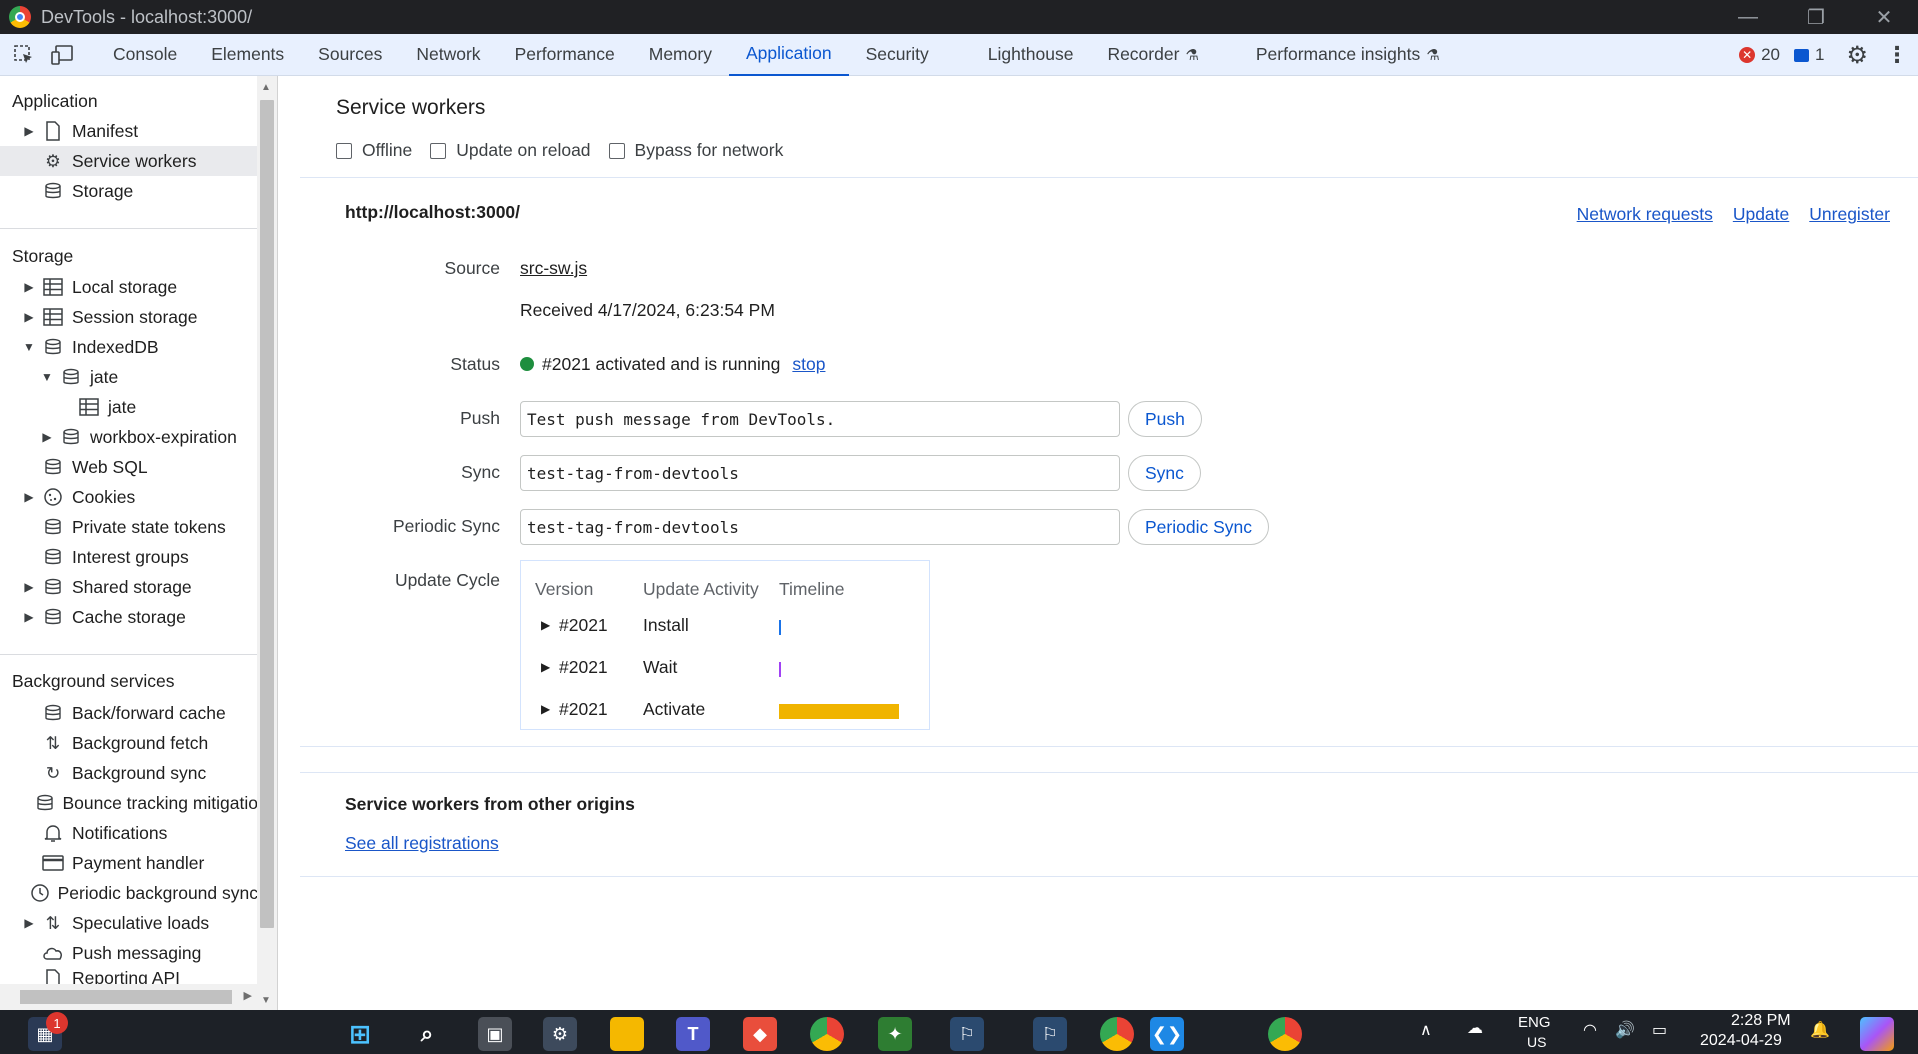  What do you see at coordinates (24, 55) in the screenshot?
I see `inspect-element-icon` at bounding box center [24, 55].